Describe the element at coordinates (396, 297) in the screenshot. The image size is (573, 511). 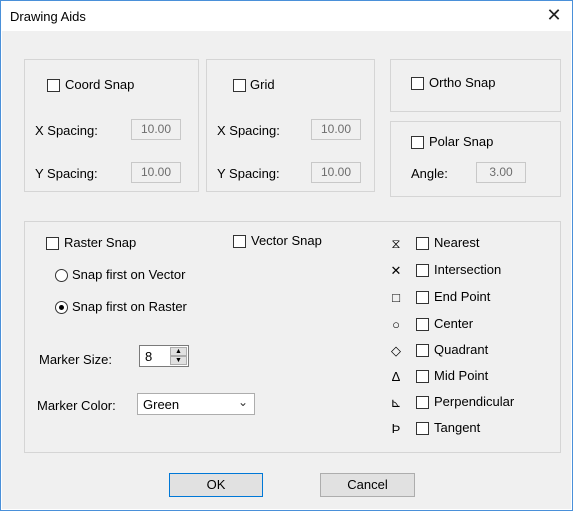
I see `end-point-icon: □` at that location.